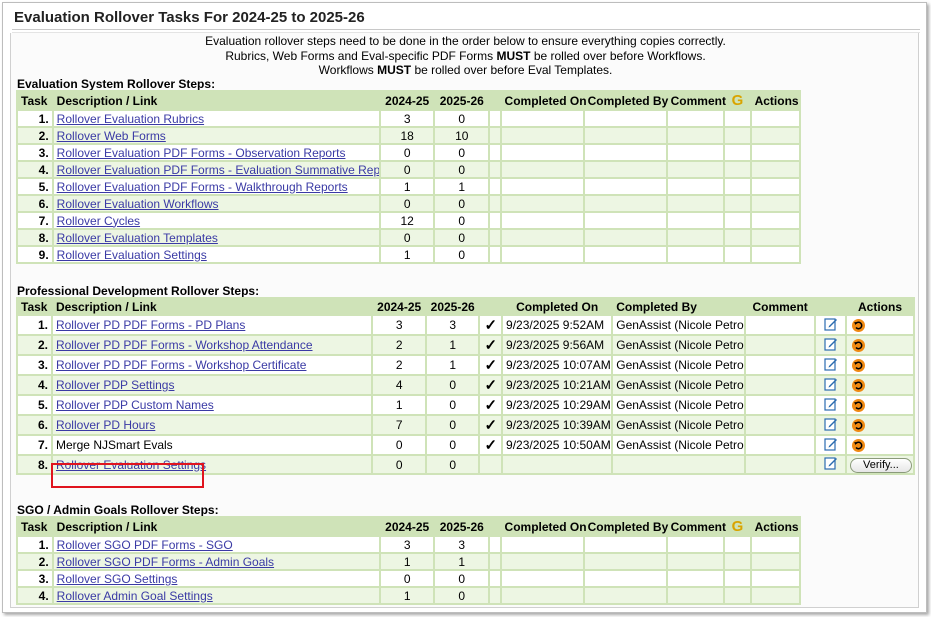  I want to click on task-link: Rollover Evaluation Templates, so click(137, 238).